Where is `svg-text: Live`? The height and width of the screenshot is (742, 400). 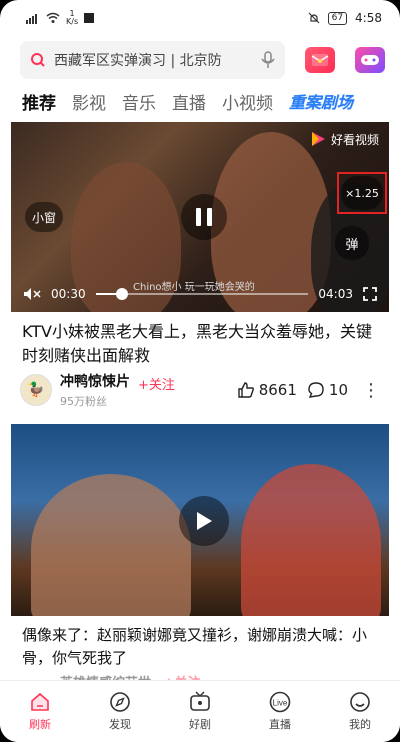 svg-text: Live is located at coordinates (280, 703).